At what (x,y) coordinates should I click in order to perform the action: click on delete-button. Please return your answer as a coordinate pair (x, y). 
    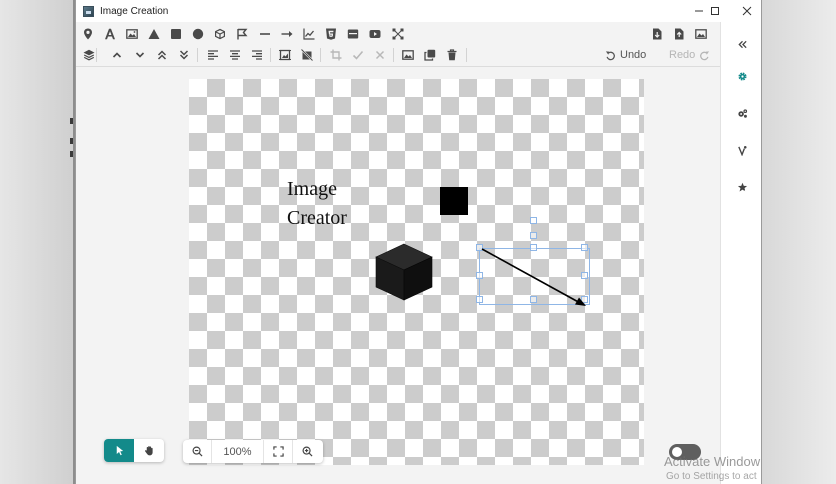
    Looking at the image, I should click on (452, 55).